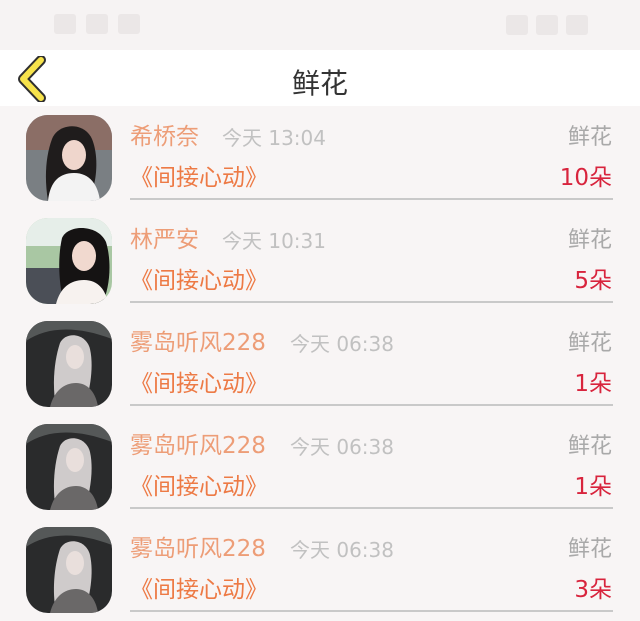 This screenshot has width=640, height=621. Describe the element at coordinates (517, 25) in the screenshot. I see `bluetooth-icon` at that location.